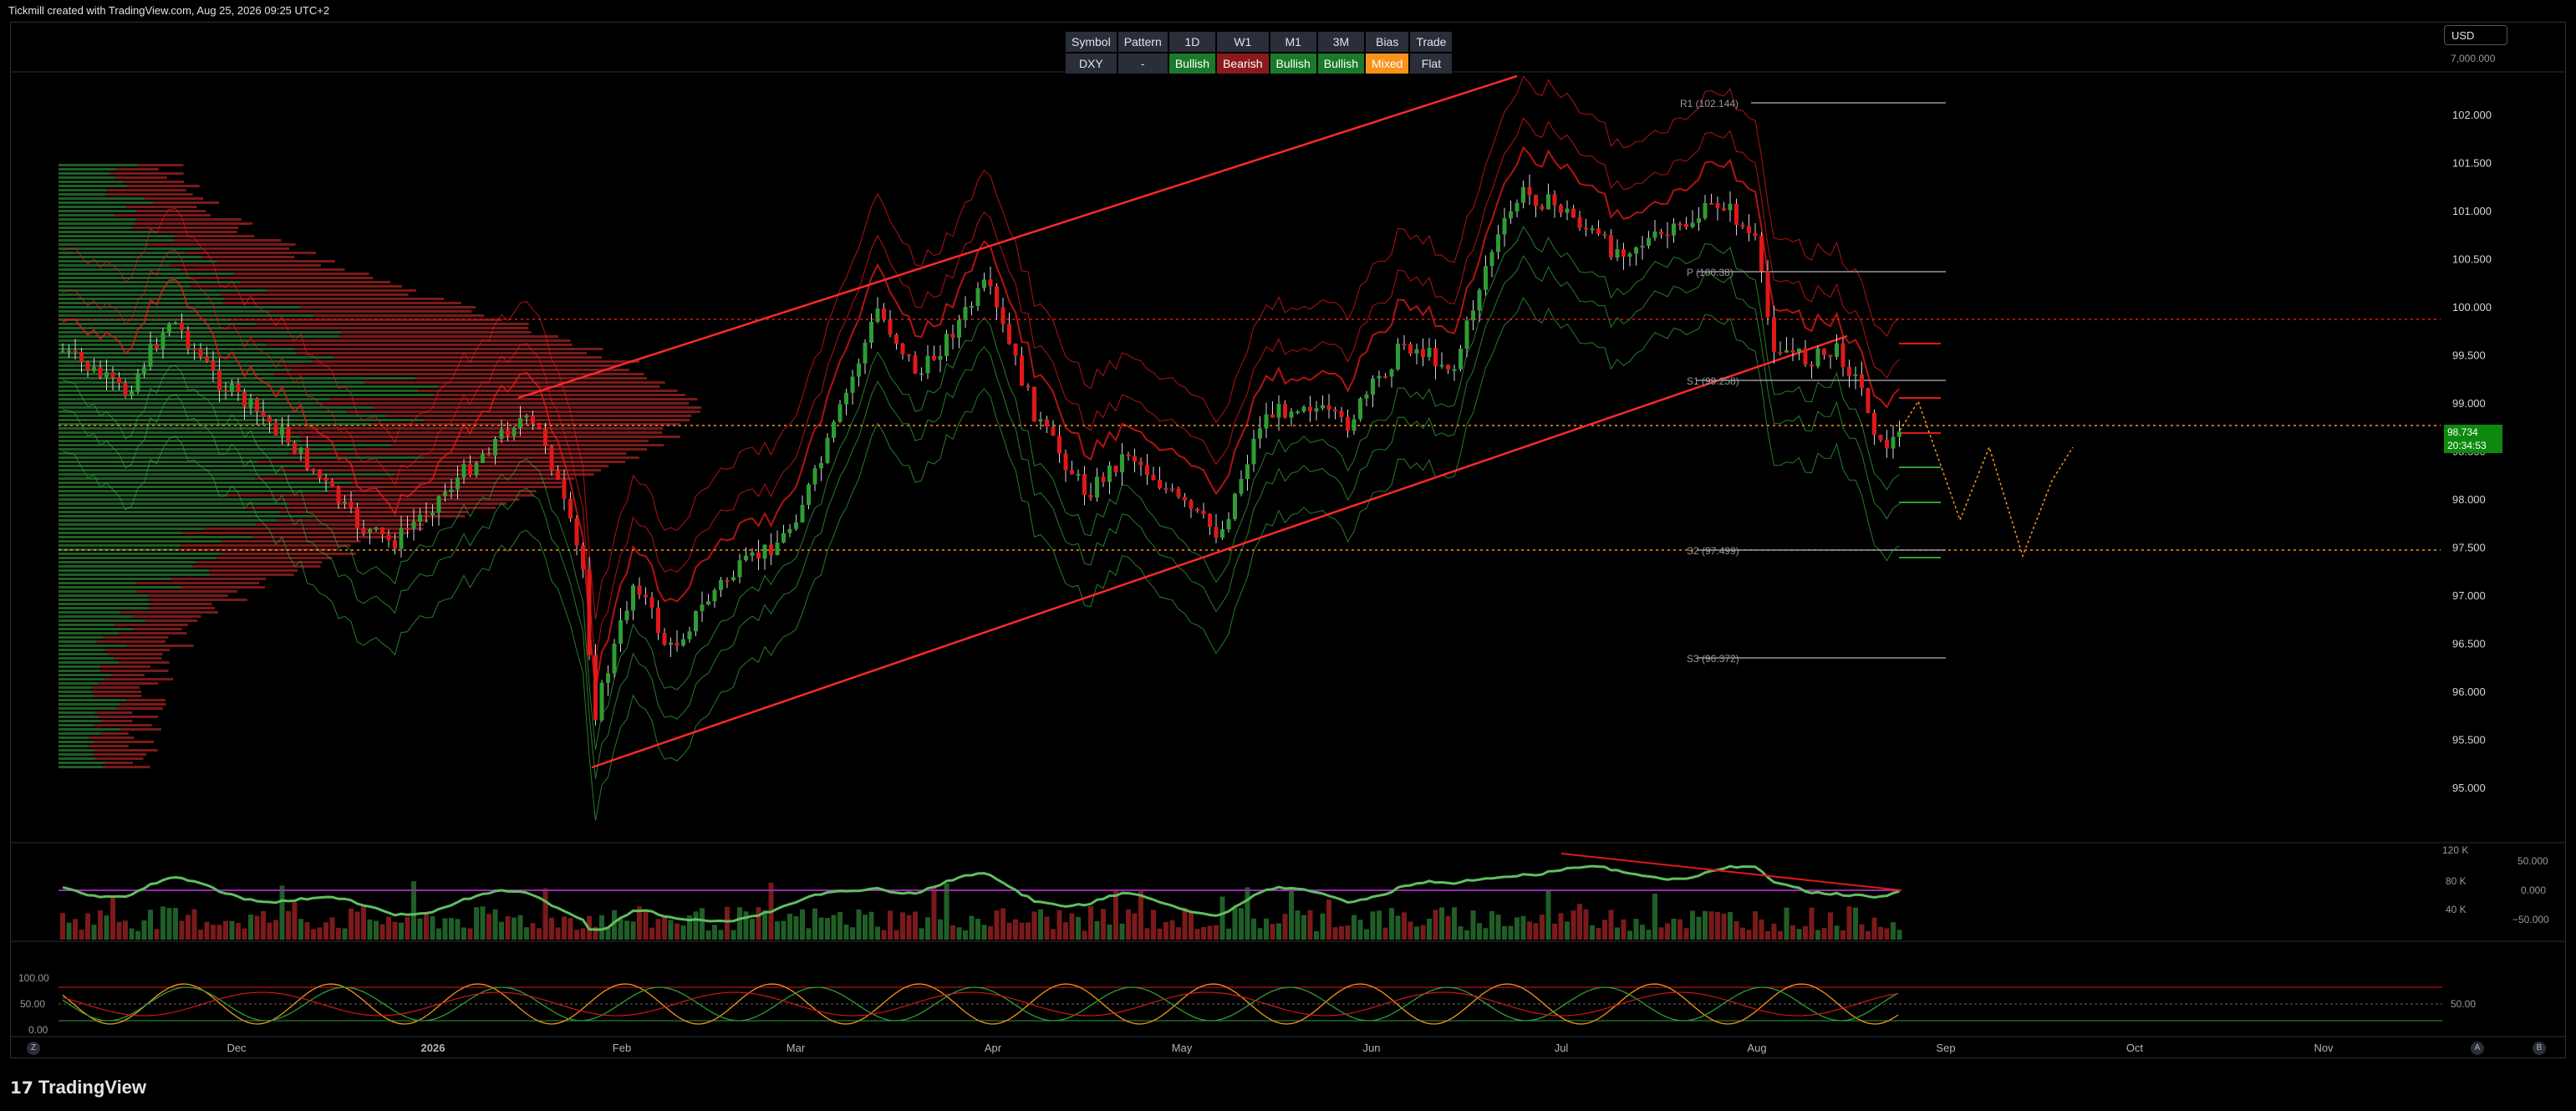 This screenshot has width=2576, height=1111. I want to click on time-axis: Dec 2026 Feb Mar Apr May Jun Jul Aug Sep Oct Nov, so click(1280, 1048).